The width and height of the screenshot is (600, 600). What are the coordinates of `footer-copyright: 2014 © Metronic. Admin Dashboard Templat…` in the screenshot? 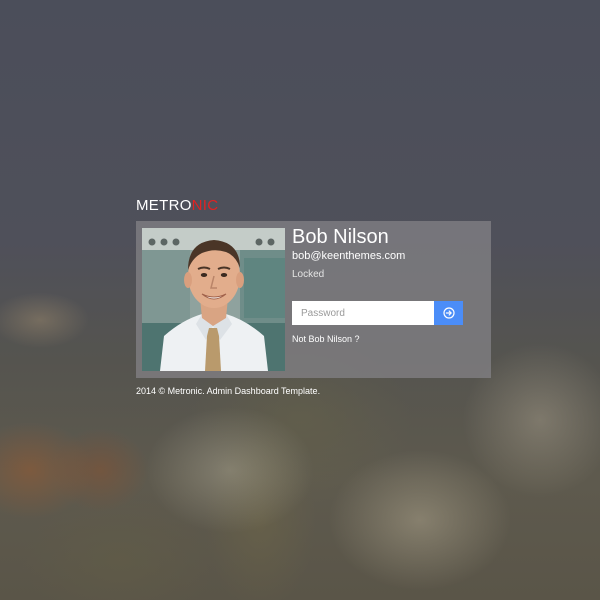 It's located at (228, 391).